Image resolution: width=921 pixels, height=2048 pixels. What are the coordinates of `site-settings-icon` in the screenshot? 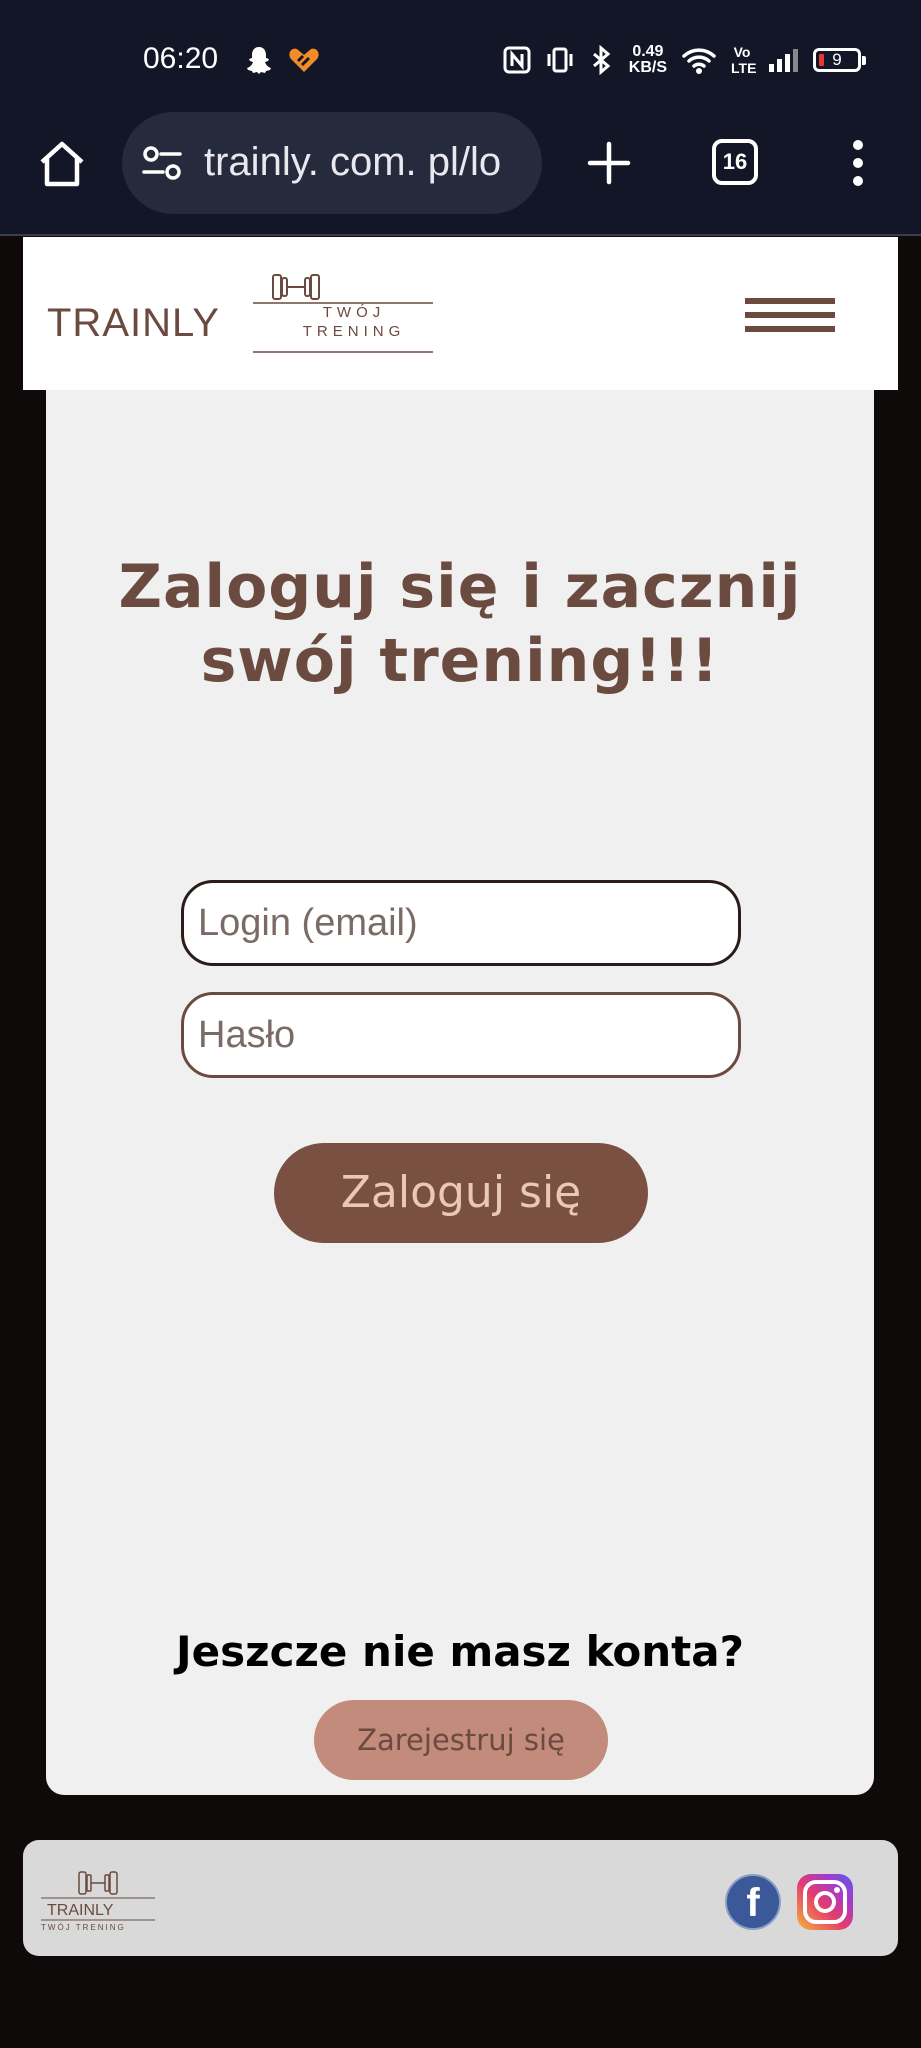 It's located at (162, 163).